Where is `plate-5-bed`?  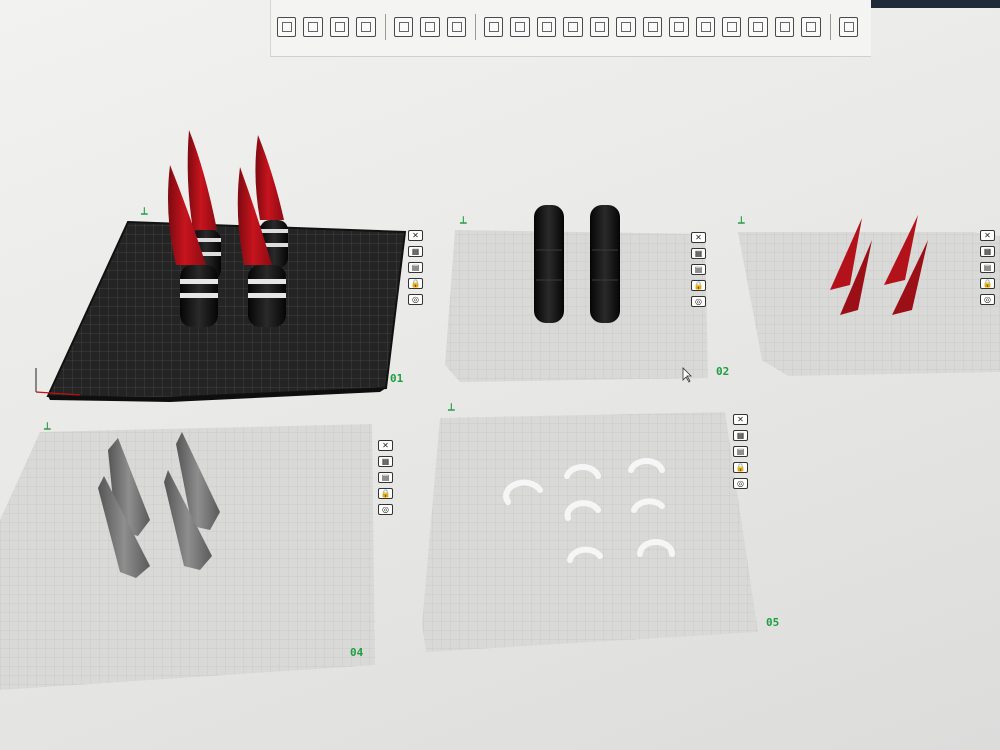
plate-5-bed is located at coordinates (590, 532).